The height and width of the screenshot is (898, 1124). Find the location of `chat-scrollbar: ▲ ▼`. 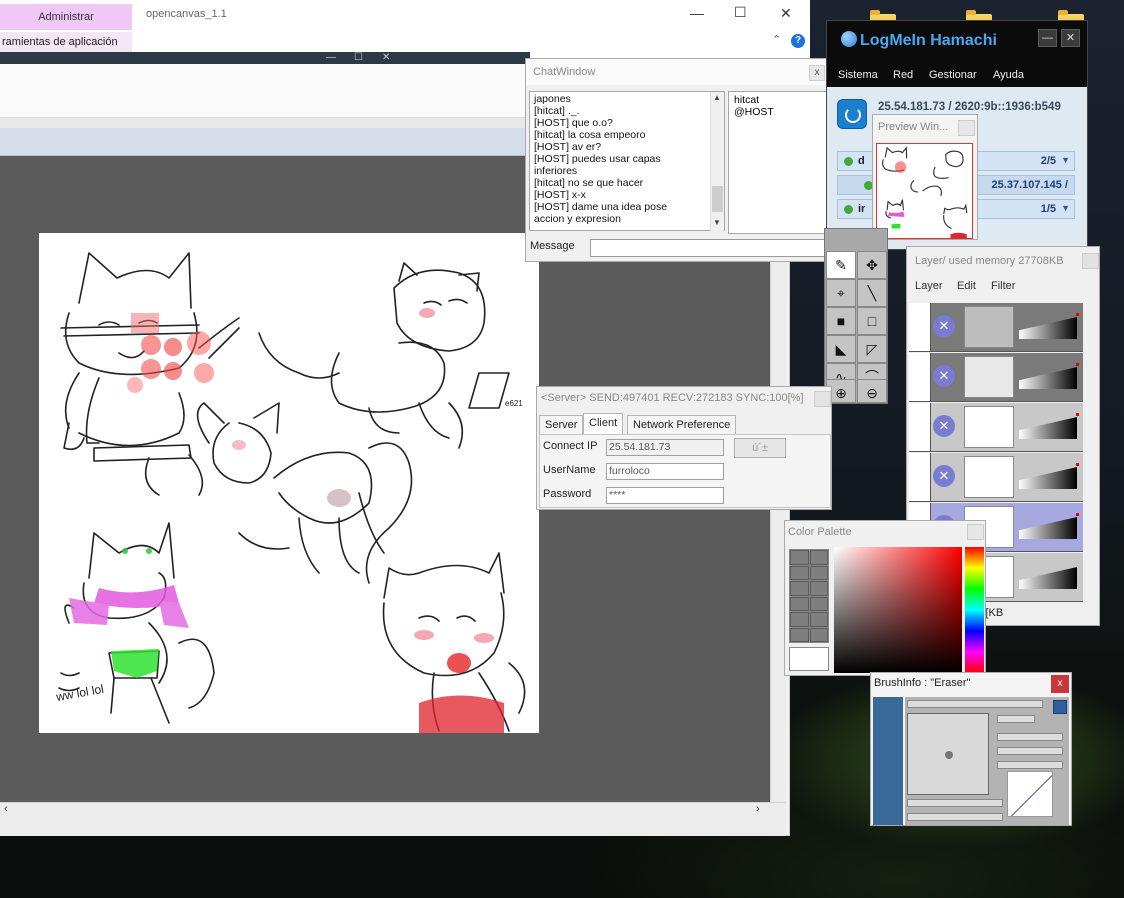

chat-scrollbar: ▲ ▼ is located at coordinates (717, 161).